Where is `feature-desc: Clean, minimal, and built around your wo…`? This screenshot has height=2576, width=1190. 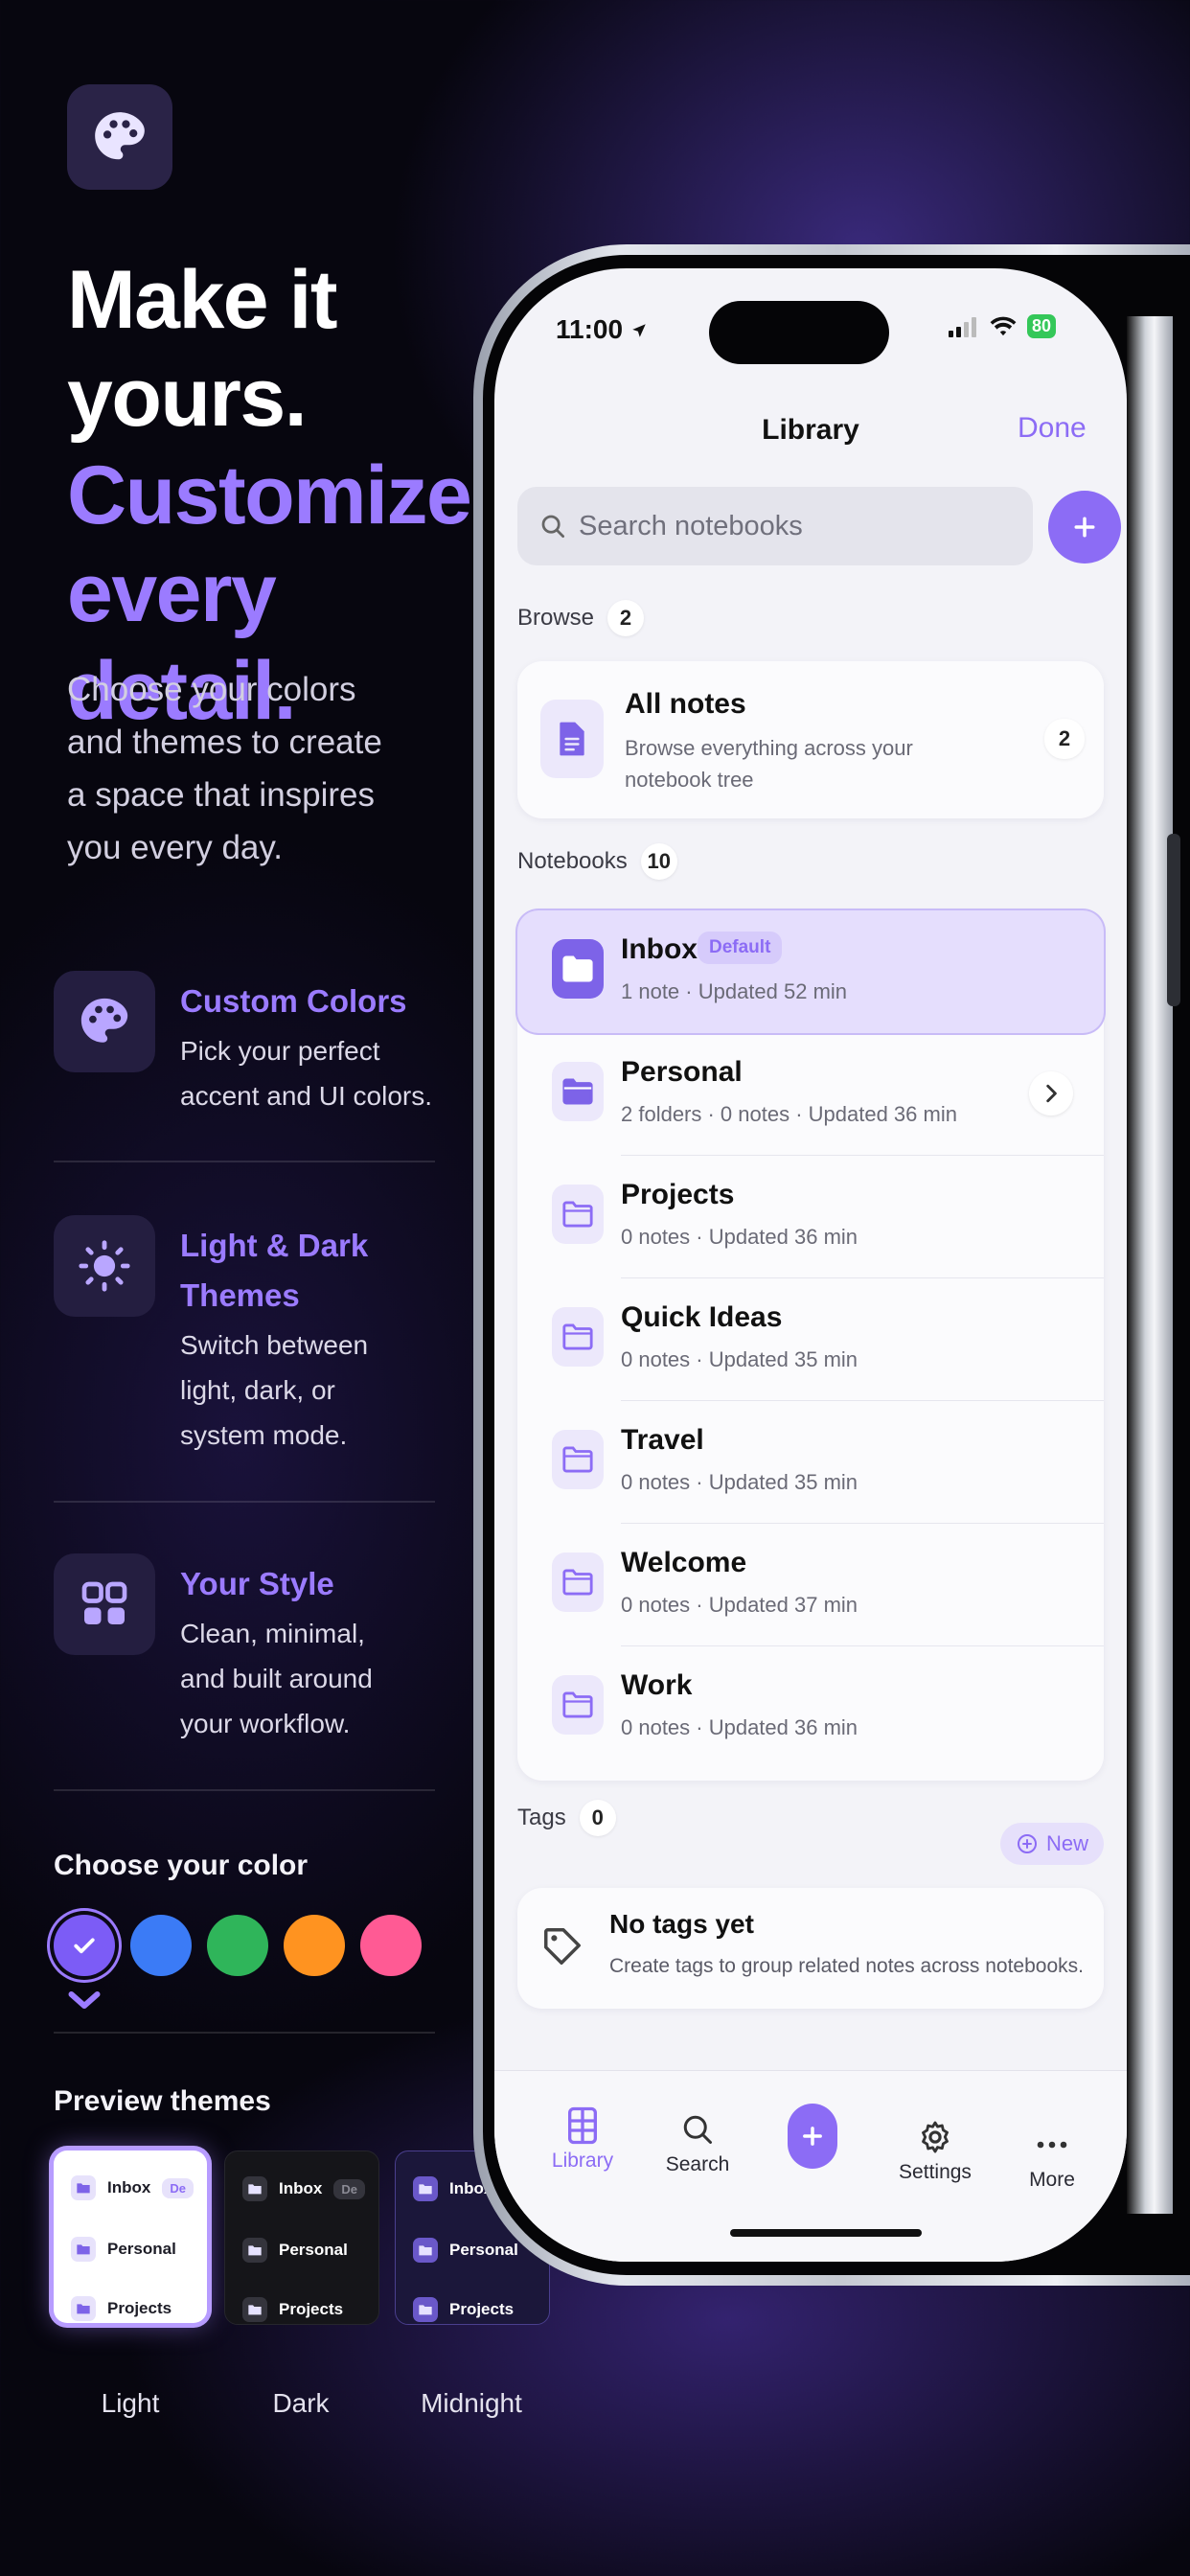
feature-desc: Clean, minimal, and built around your wo… is located at coordinates (277, 1678).